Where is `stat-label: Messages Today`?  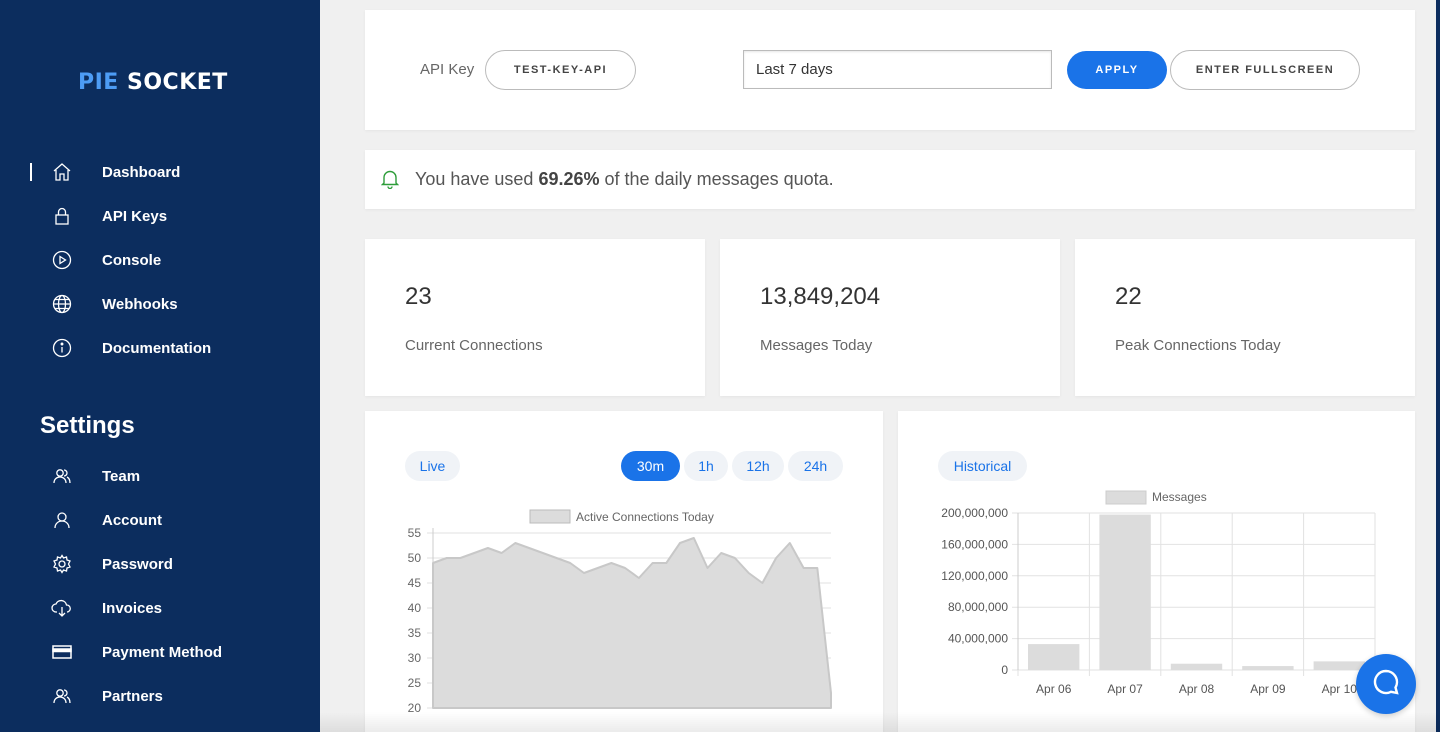
stat-label: Messages Today is located at coordinates (816, 345).